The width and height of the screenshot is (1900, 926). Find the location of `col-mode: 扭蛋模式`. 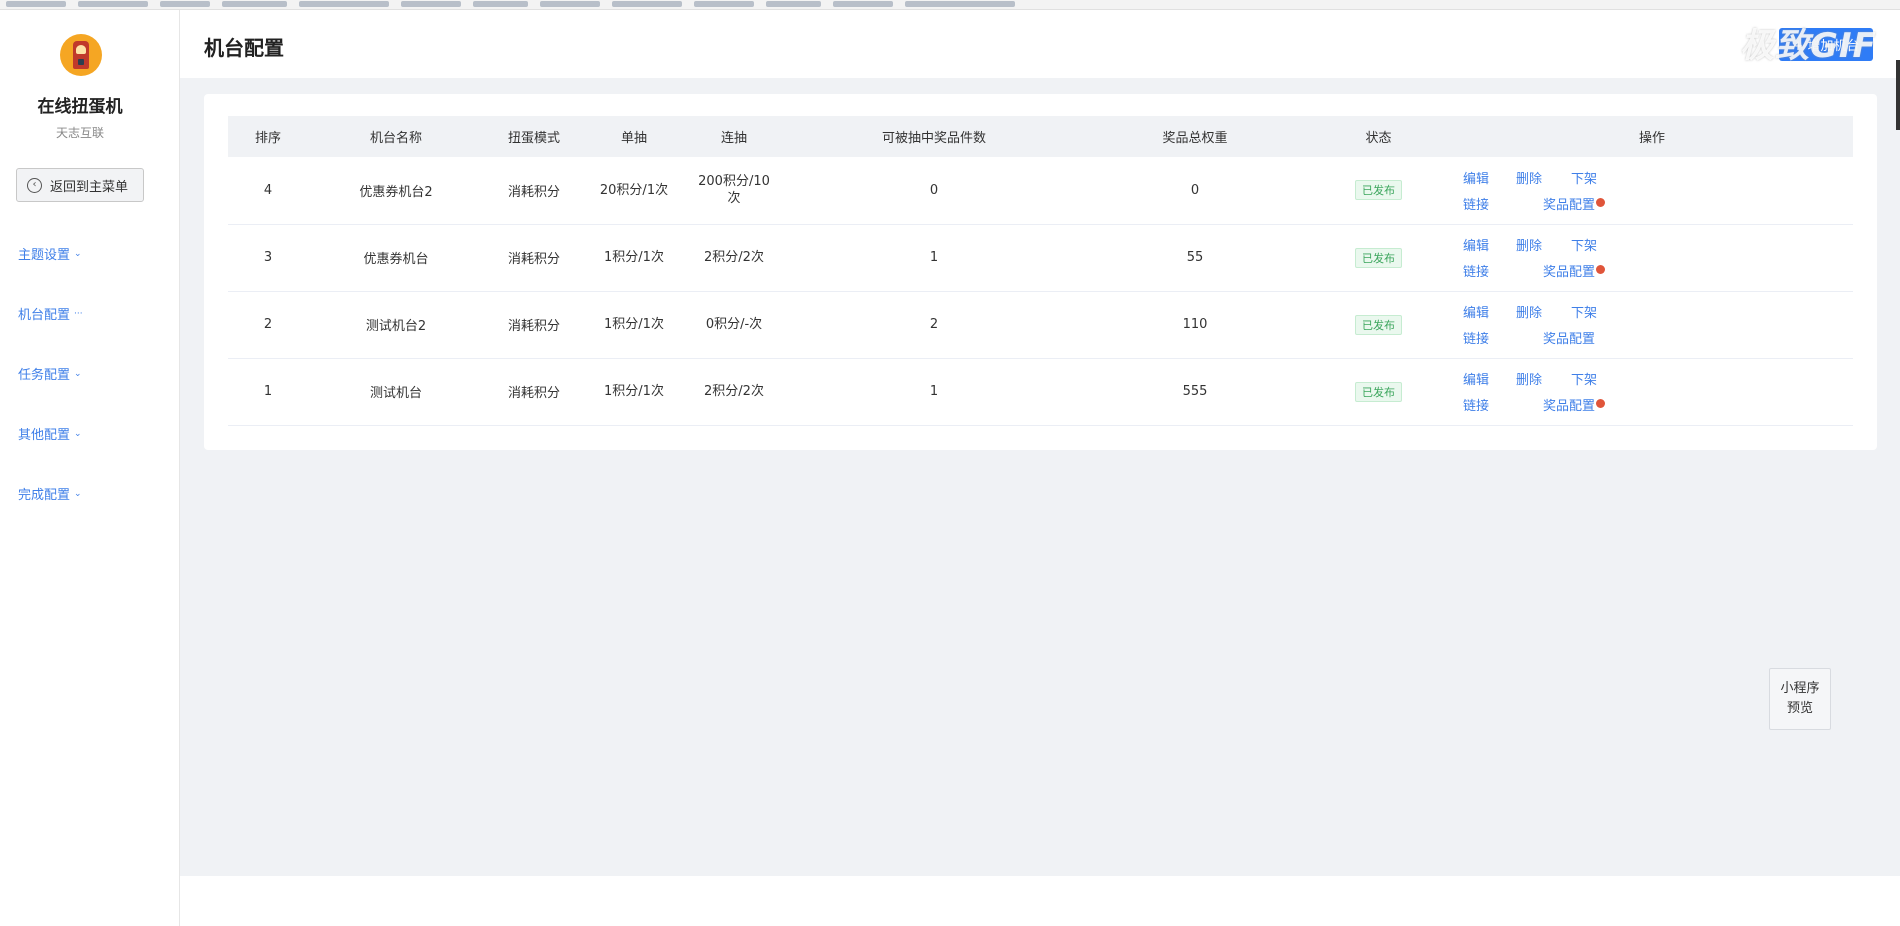

col-mode: 扭蛋模式 is located at coordinates (534, 136).